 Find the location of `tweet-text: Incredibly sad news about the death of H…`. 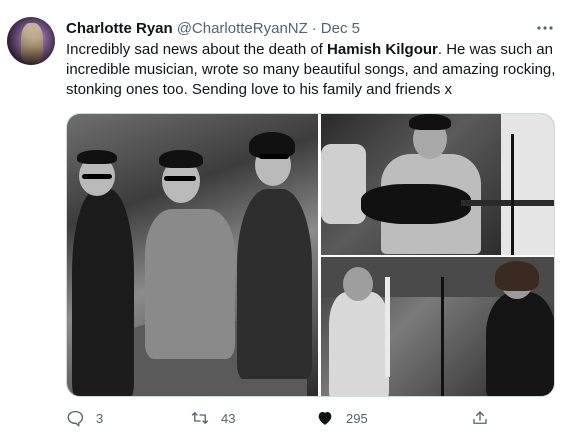

tweet-text: Incredibly sad news about the death of H… is located at coordinates (311, 70).